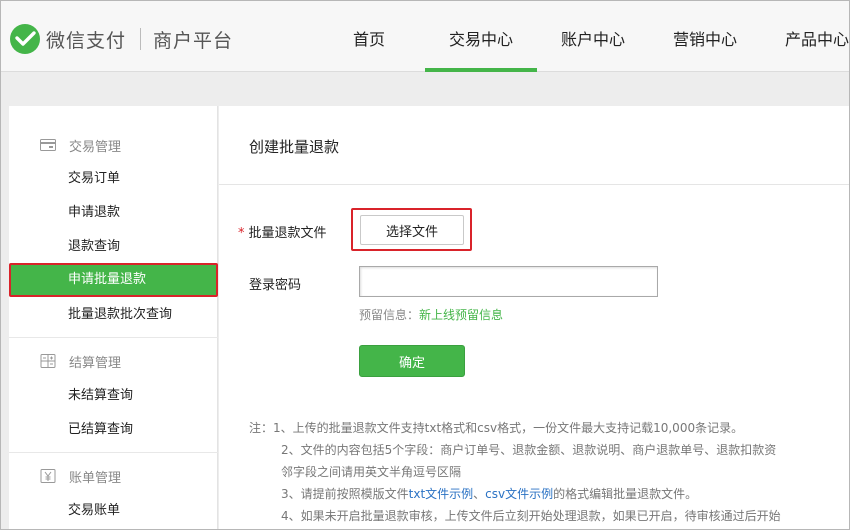 This screenshot has width=850, height=530. Describe the element at coordinates (519, 494) in the screenshot. I see `csv-sample-link: csv文件示例` at that location.